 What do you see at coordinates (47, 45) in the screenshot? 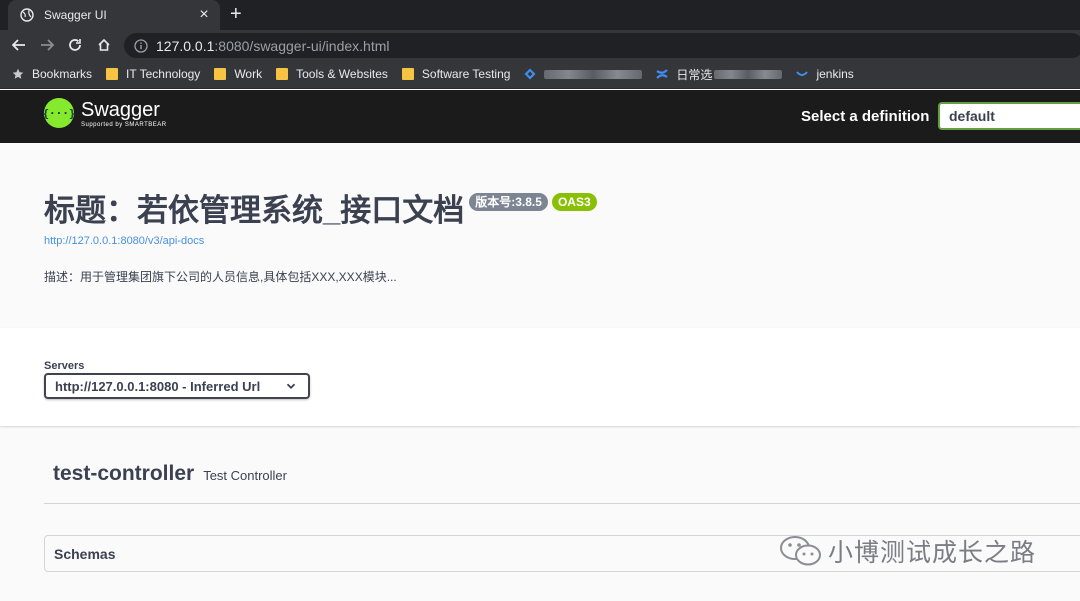
I see `forward-arrow-icon` at bounding box center [47, 45].